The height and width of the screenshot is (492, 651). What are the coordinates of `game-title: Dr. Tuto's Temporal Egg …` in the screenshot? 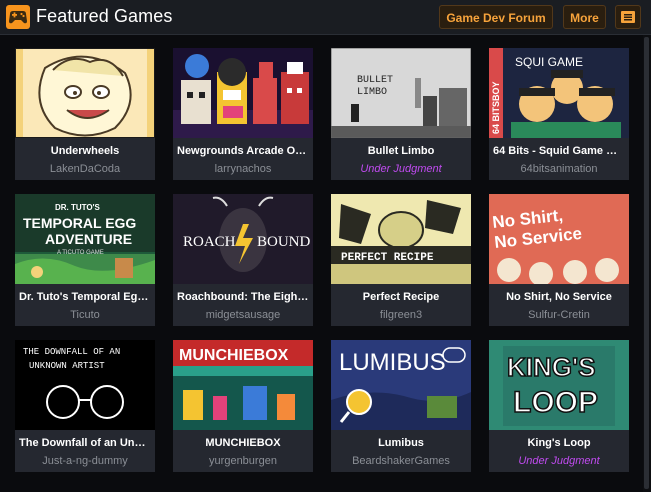 It's located at (85, 297).